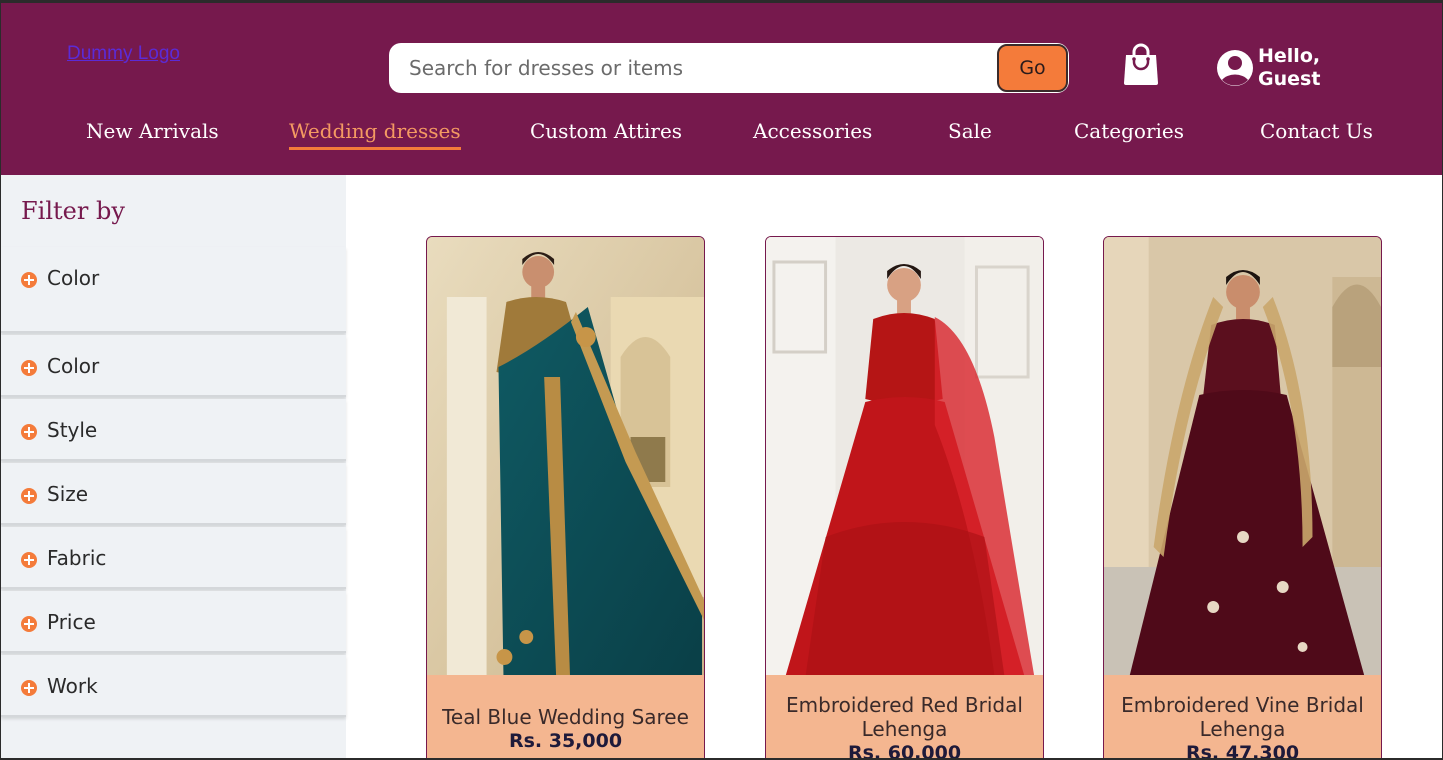 This screenshot has width=1443, height=760. What do you see at coordinates (970, 131) in the screenshot?
I see `nav-sale: Sale` at bounding box center [970, 131].